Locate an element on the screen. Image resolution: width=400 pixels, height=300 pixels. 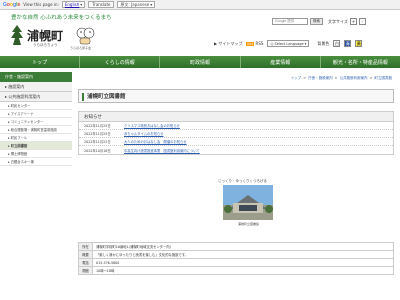
sidebar-item-ice-arena: ▸ アイスアリーナ is located at coordinates (36, 114).